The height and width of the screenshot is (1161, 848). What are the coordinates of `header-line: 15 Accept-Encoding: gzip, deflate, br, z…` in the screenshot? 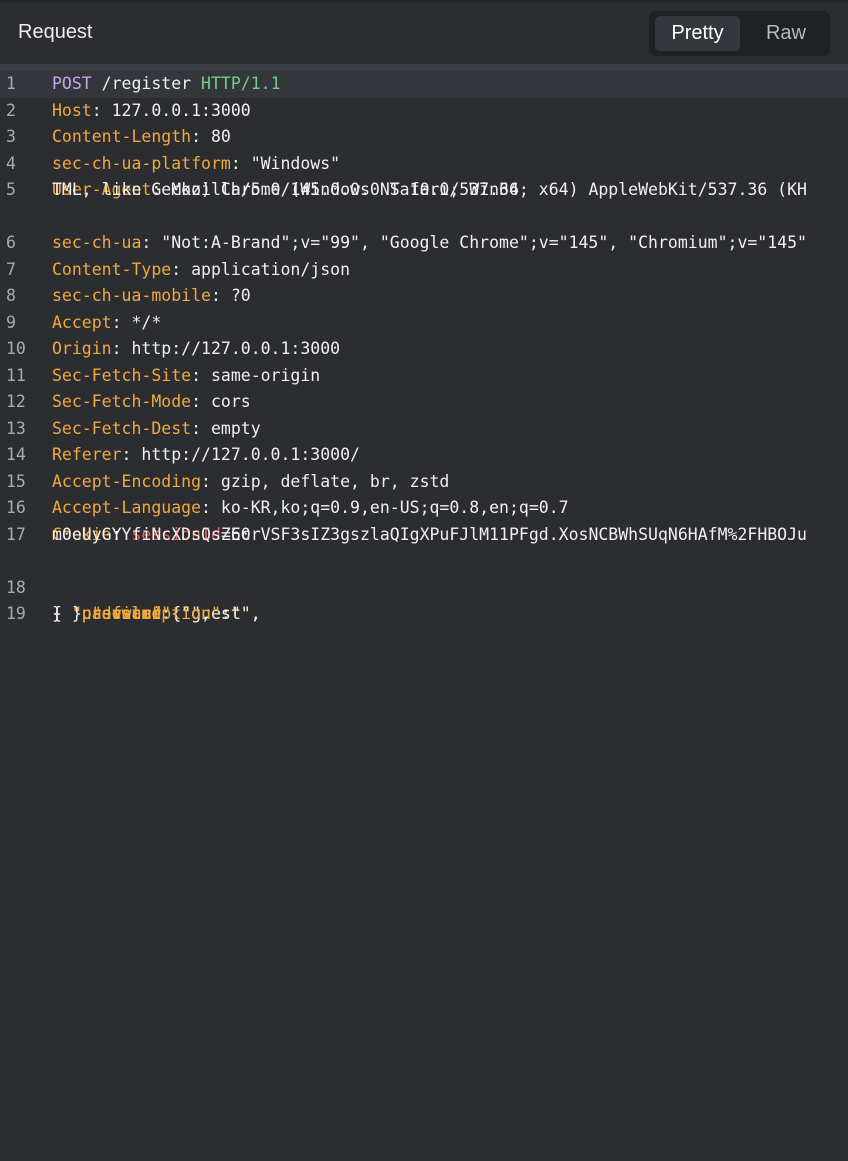 It's located at (424, 482).